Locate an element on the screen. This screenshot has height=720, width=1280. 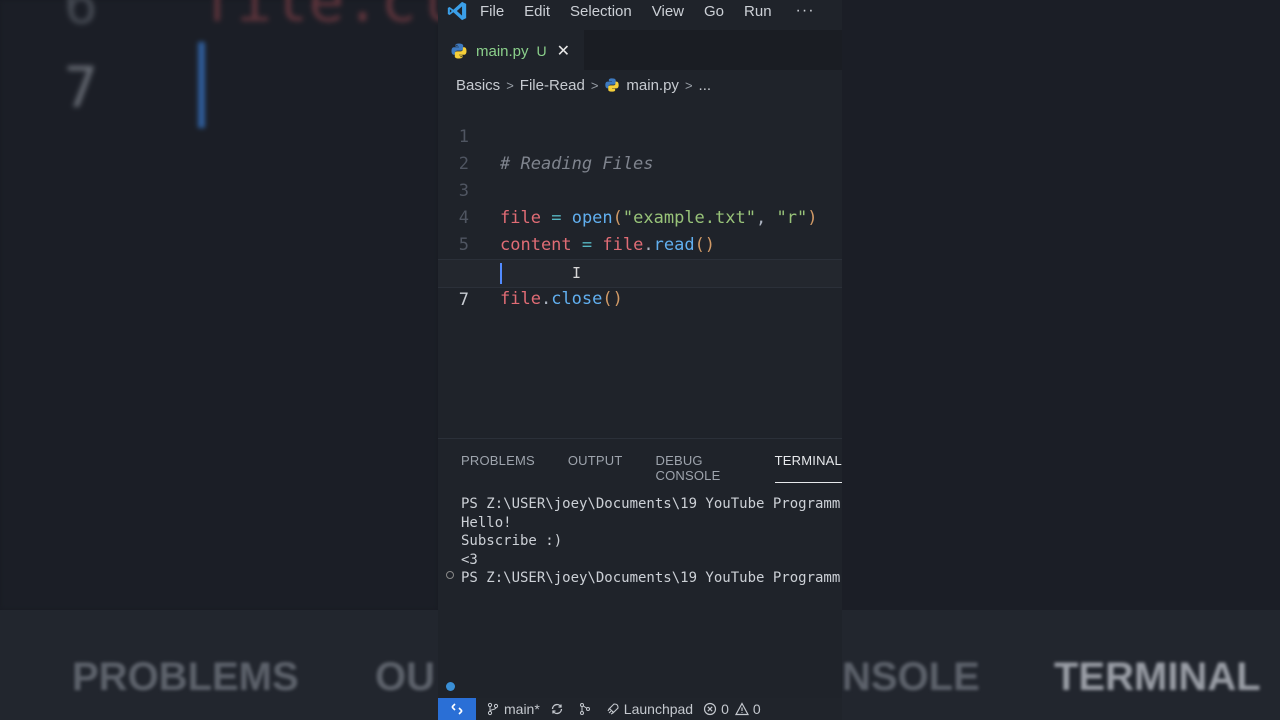
git-branch-icon is located at coordinates (493, 709).